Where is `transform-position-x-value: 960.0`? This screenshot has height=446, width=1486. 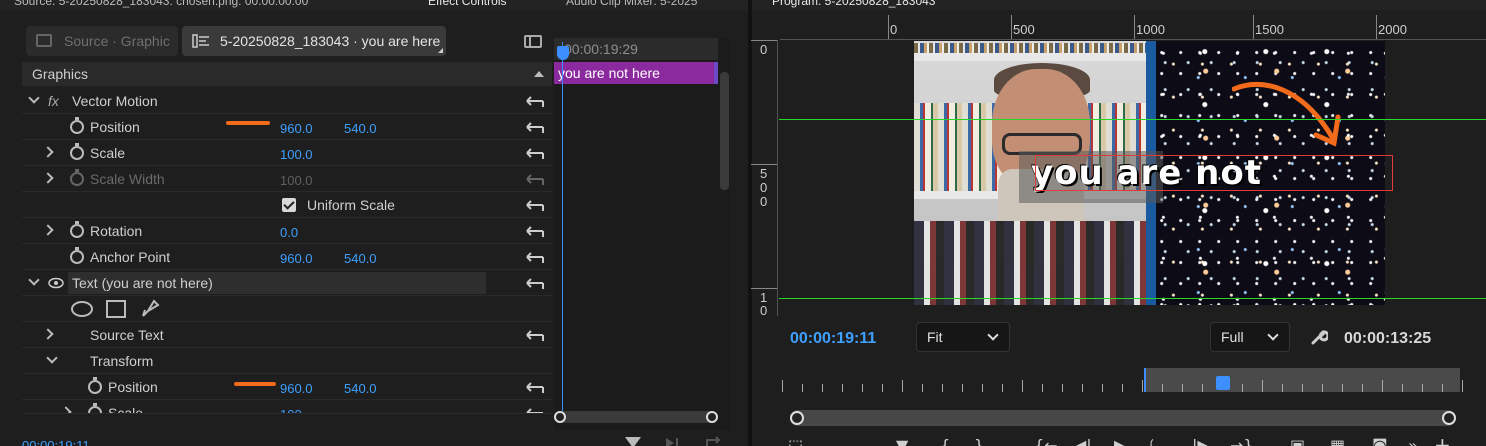
transform-position-x-value: 960.0 is located at coordinates (296, 388).